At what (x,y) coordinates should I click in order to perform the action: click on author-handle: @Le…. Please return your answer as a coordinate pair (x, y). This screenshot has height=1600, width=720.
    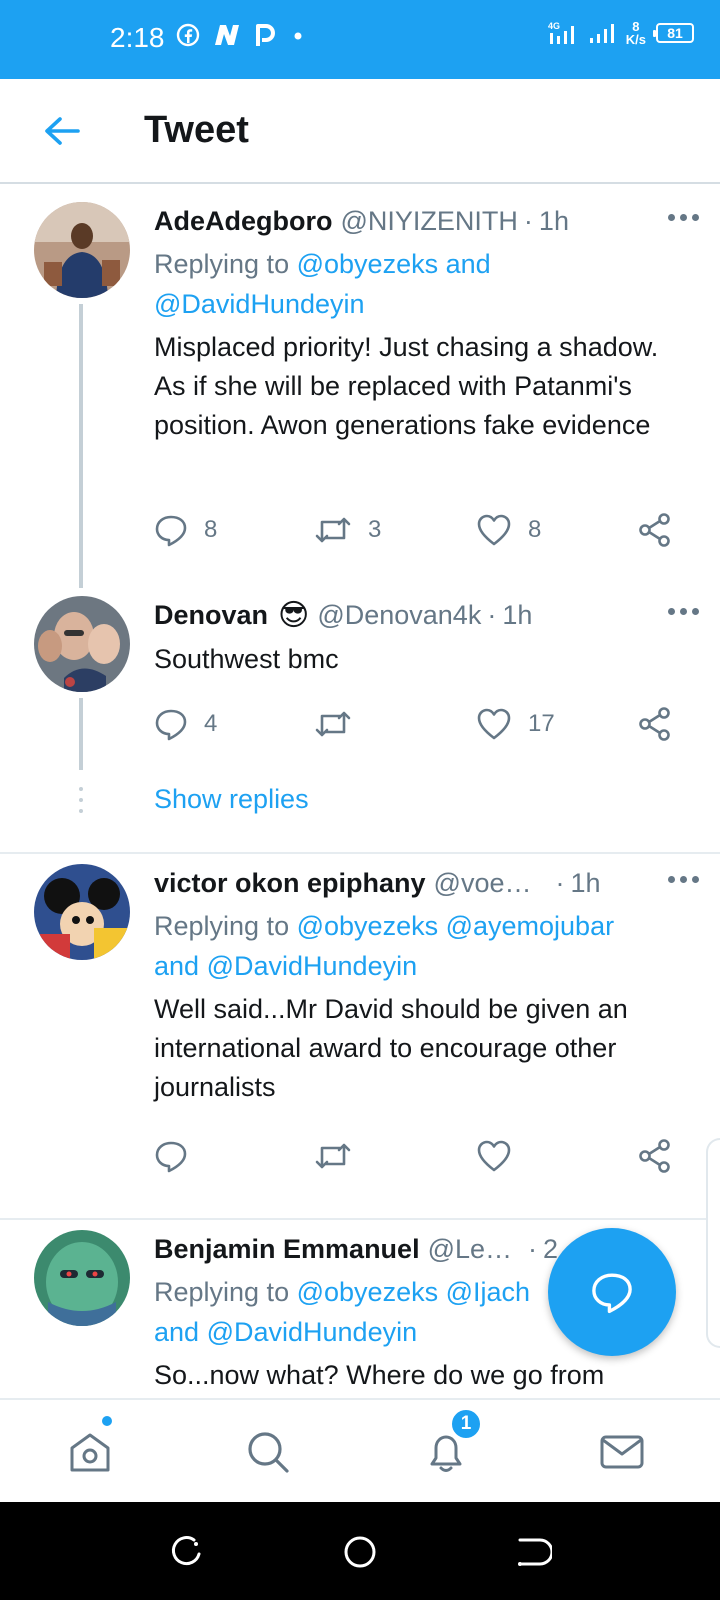
    Looking at the image, I should click on (470, 1249).